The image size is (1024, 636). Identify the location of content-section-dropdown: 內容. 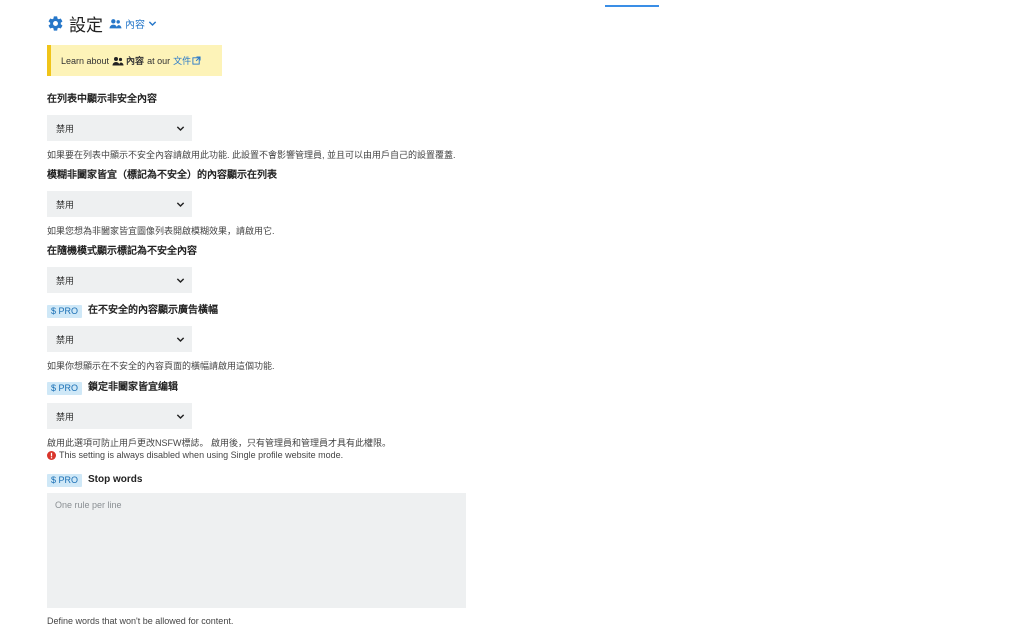
(133, 23).